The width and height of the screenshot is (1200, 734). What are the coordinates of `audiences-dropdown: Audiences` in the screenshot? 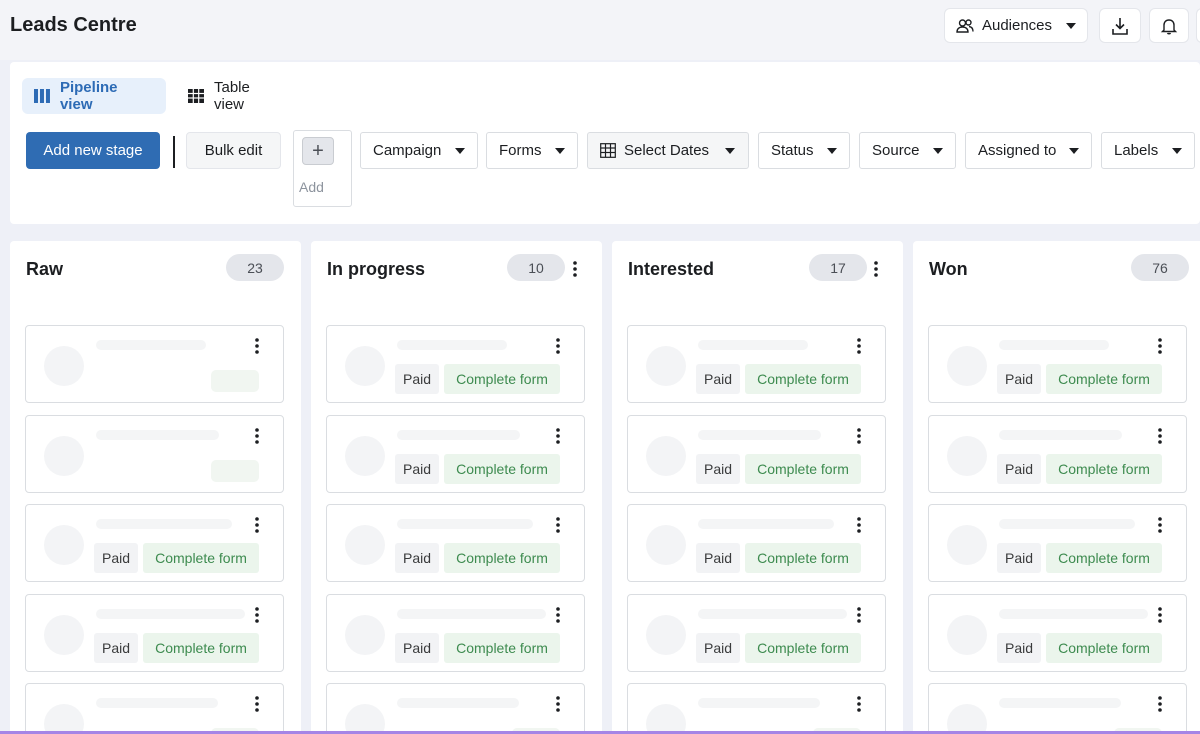 It's located at (1016, 25).